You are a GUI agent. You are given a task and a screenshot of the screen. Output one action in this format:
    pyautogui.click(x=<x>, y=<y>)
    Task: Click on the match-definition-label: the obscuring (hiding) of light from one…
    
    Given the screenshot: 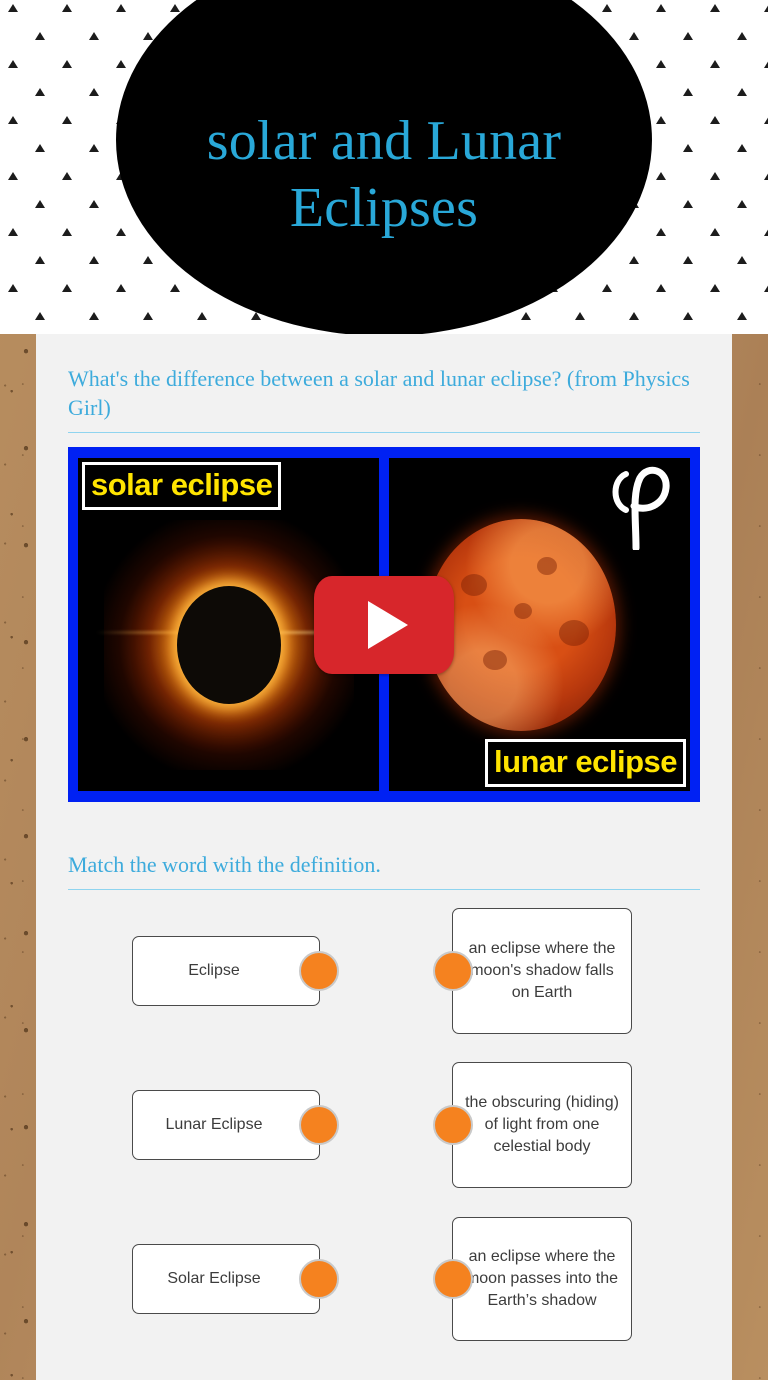 What is the action you would take?
    pyautogui.click(x=542, y=1124)
    